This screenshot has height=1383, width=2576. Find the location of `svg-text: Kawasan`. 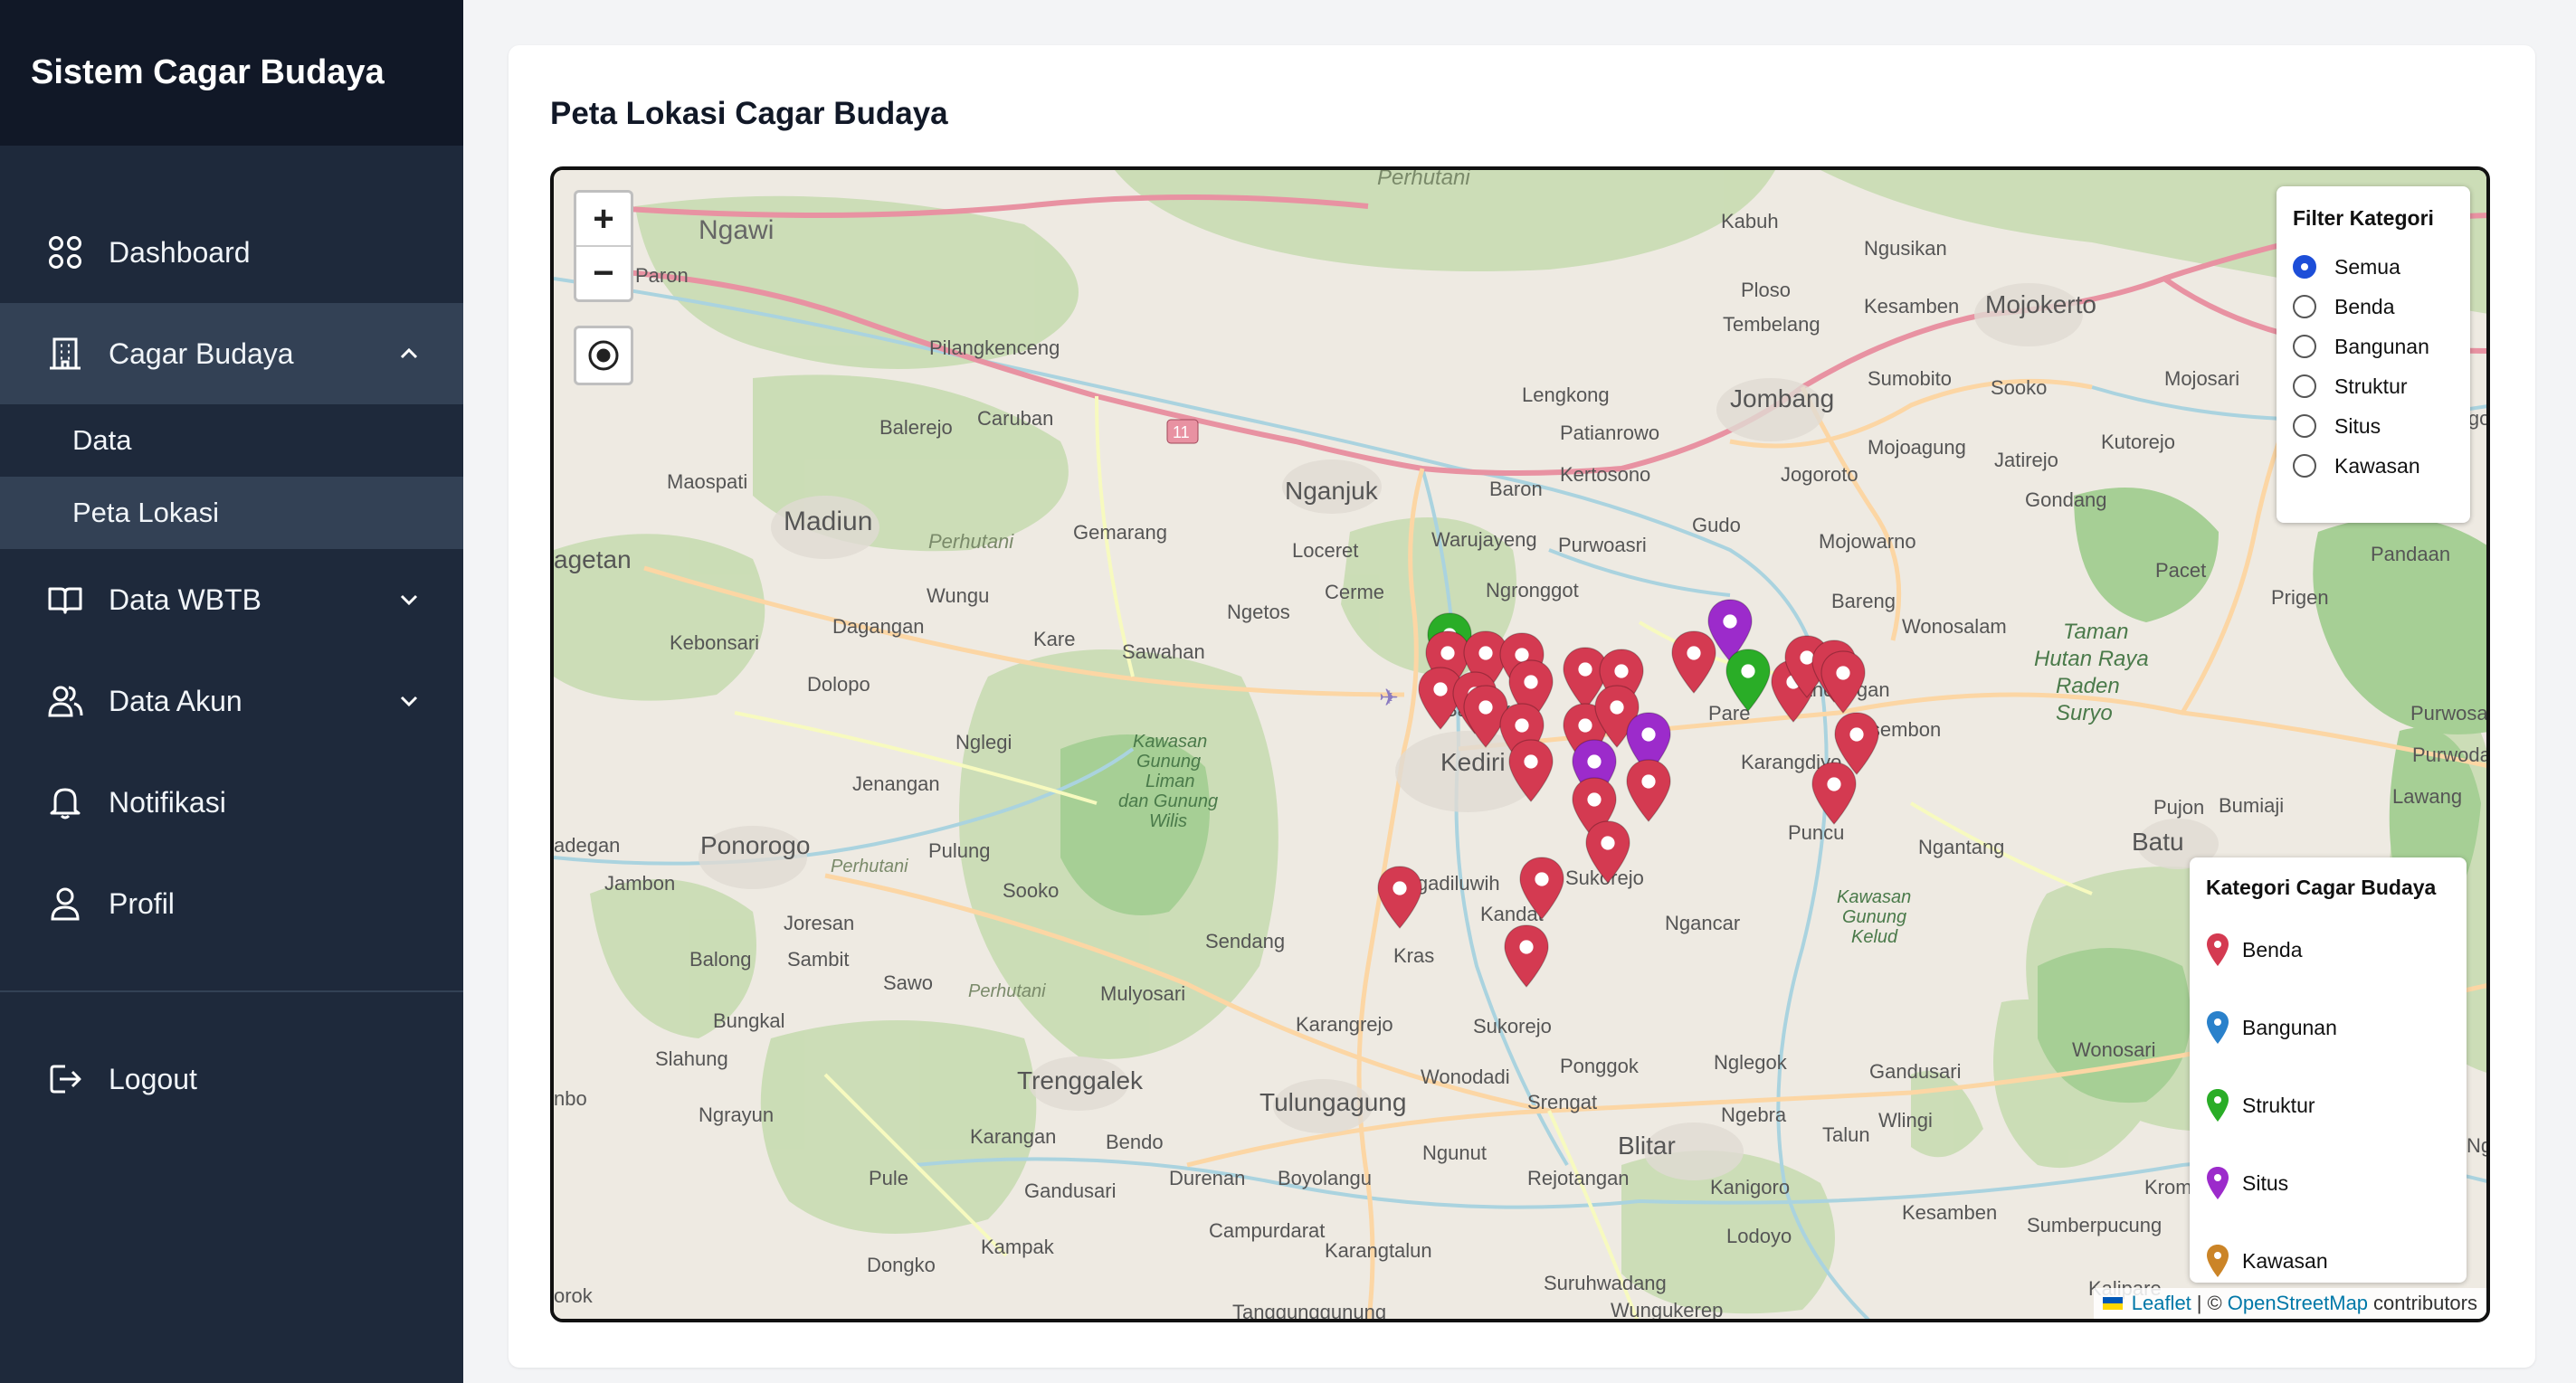

svg-text: Kawasan is located at coordinates (1874, 897).